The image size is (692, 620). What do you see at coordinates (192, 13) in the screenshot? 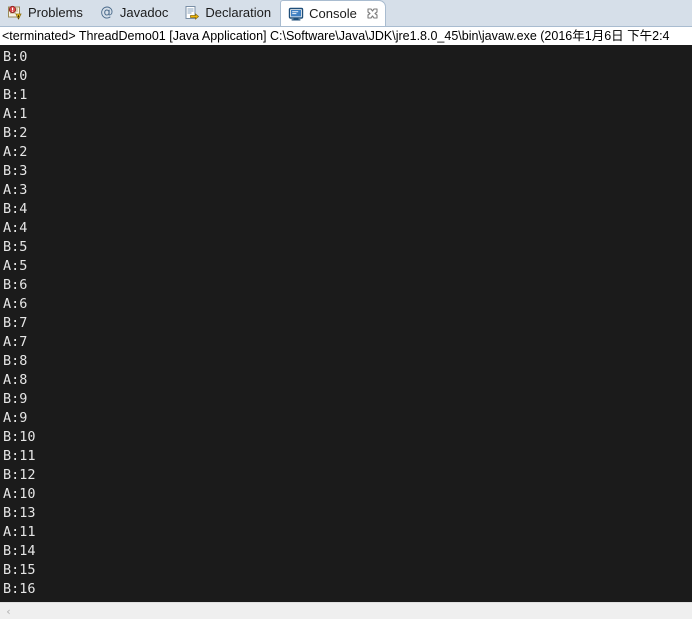
I see `declaration-icon` at bounding box center [192, 13].